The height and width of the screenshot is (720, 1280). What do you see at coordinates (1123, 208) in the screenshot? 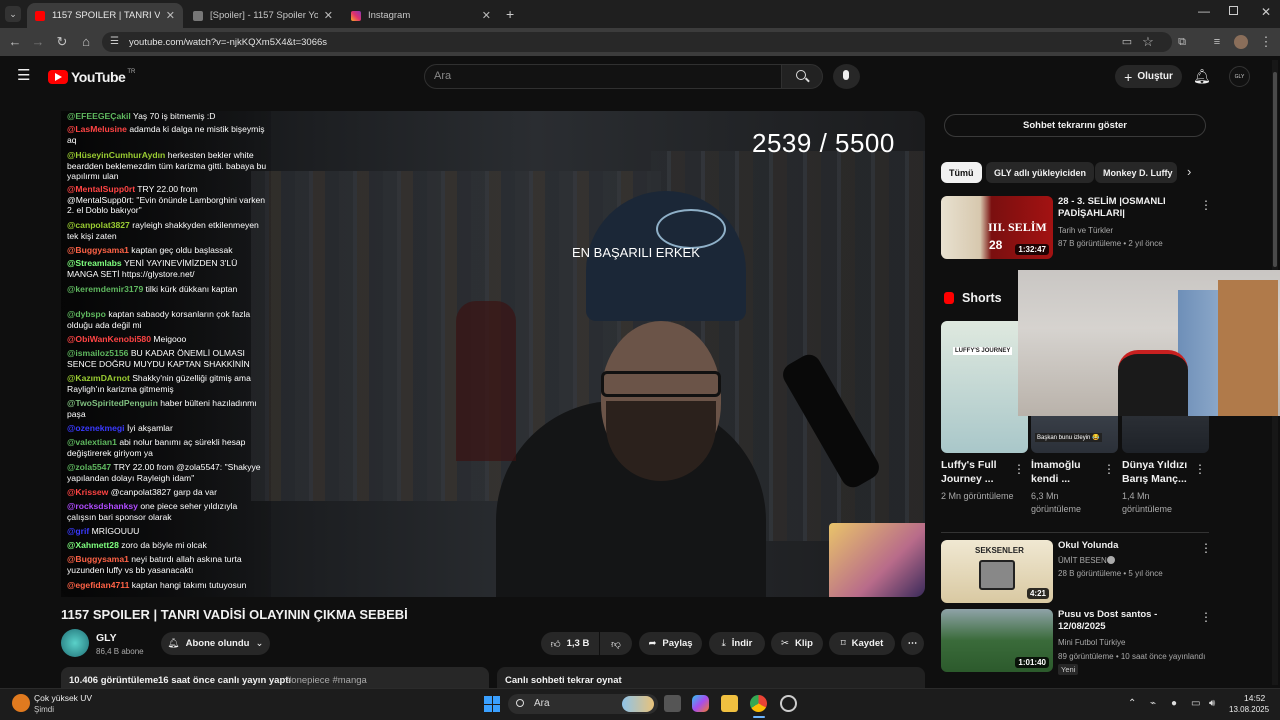
I see `recommended-title: 28 - 3. SELİM |OSMANLI PADİŞAHLARI|` at bounding box center [1123, 208].